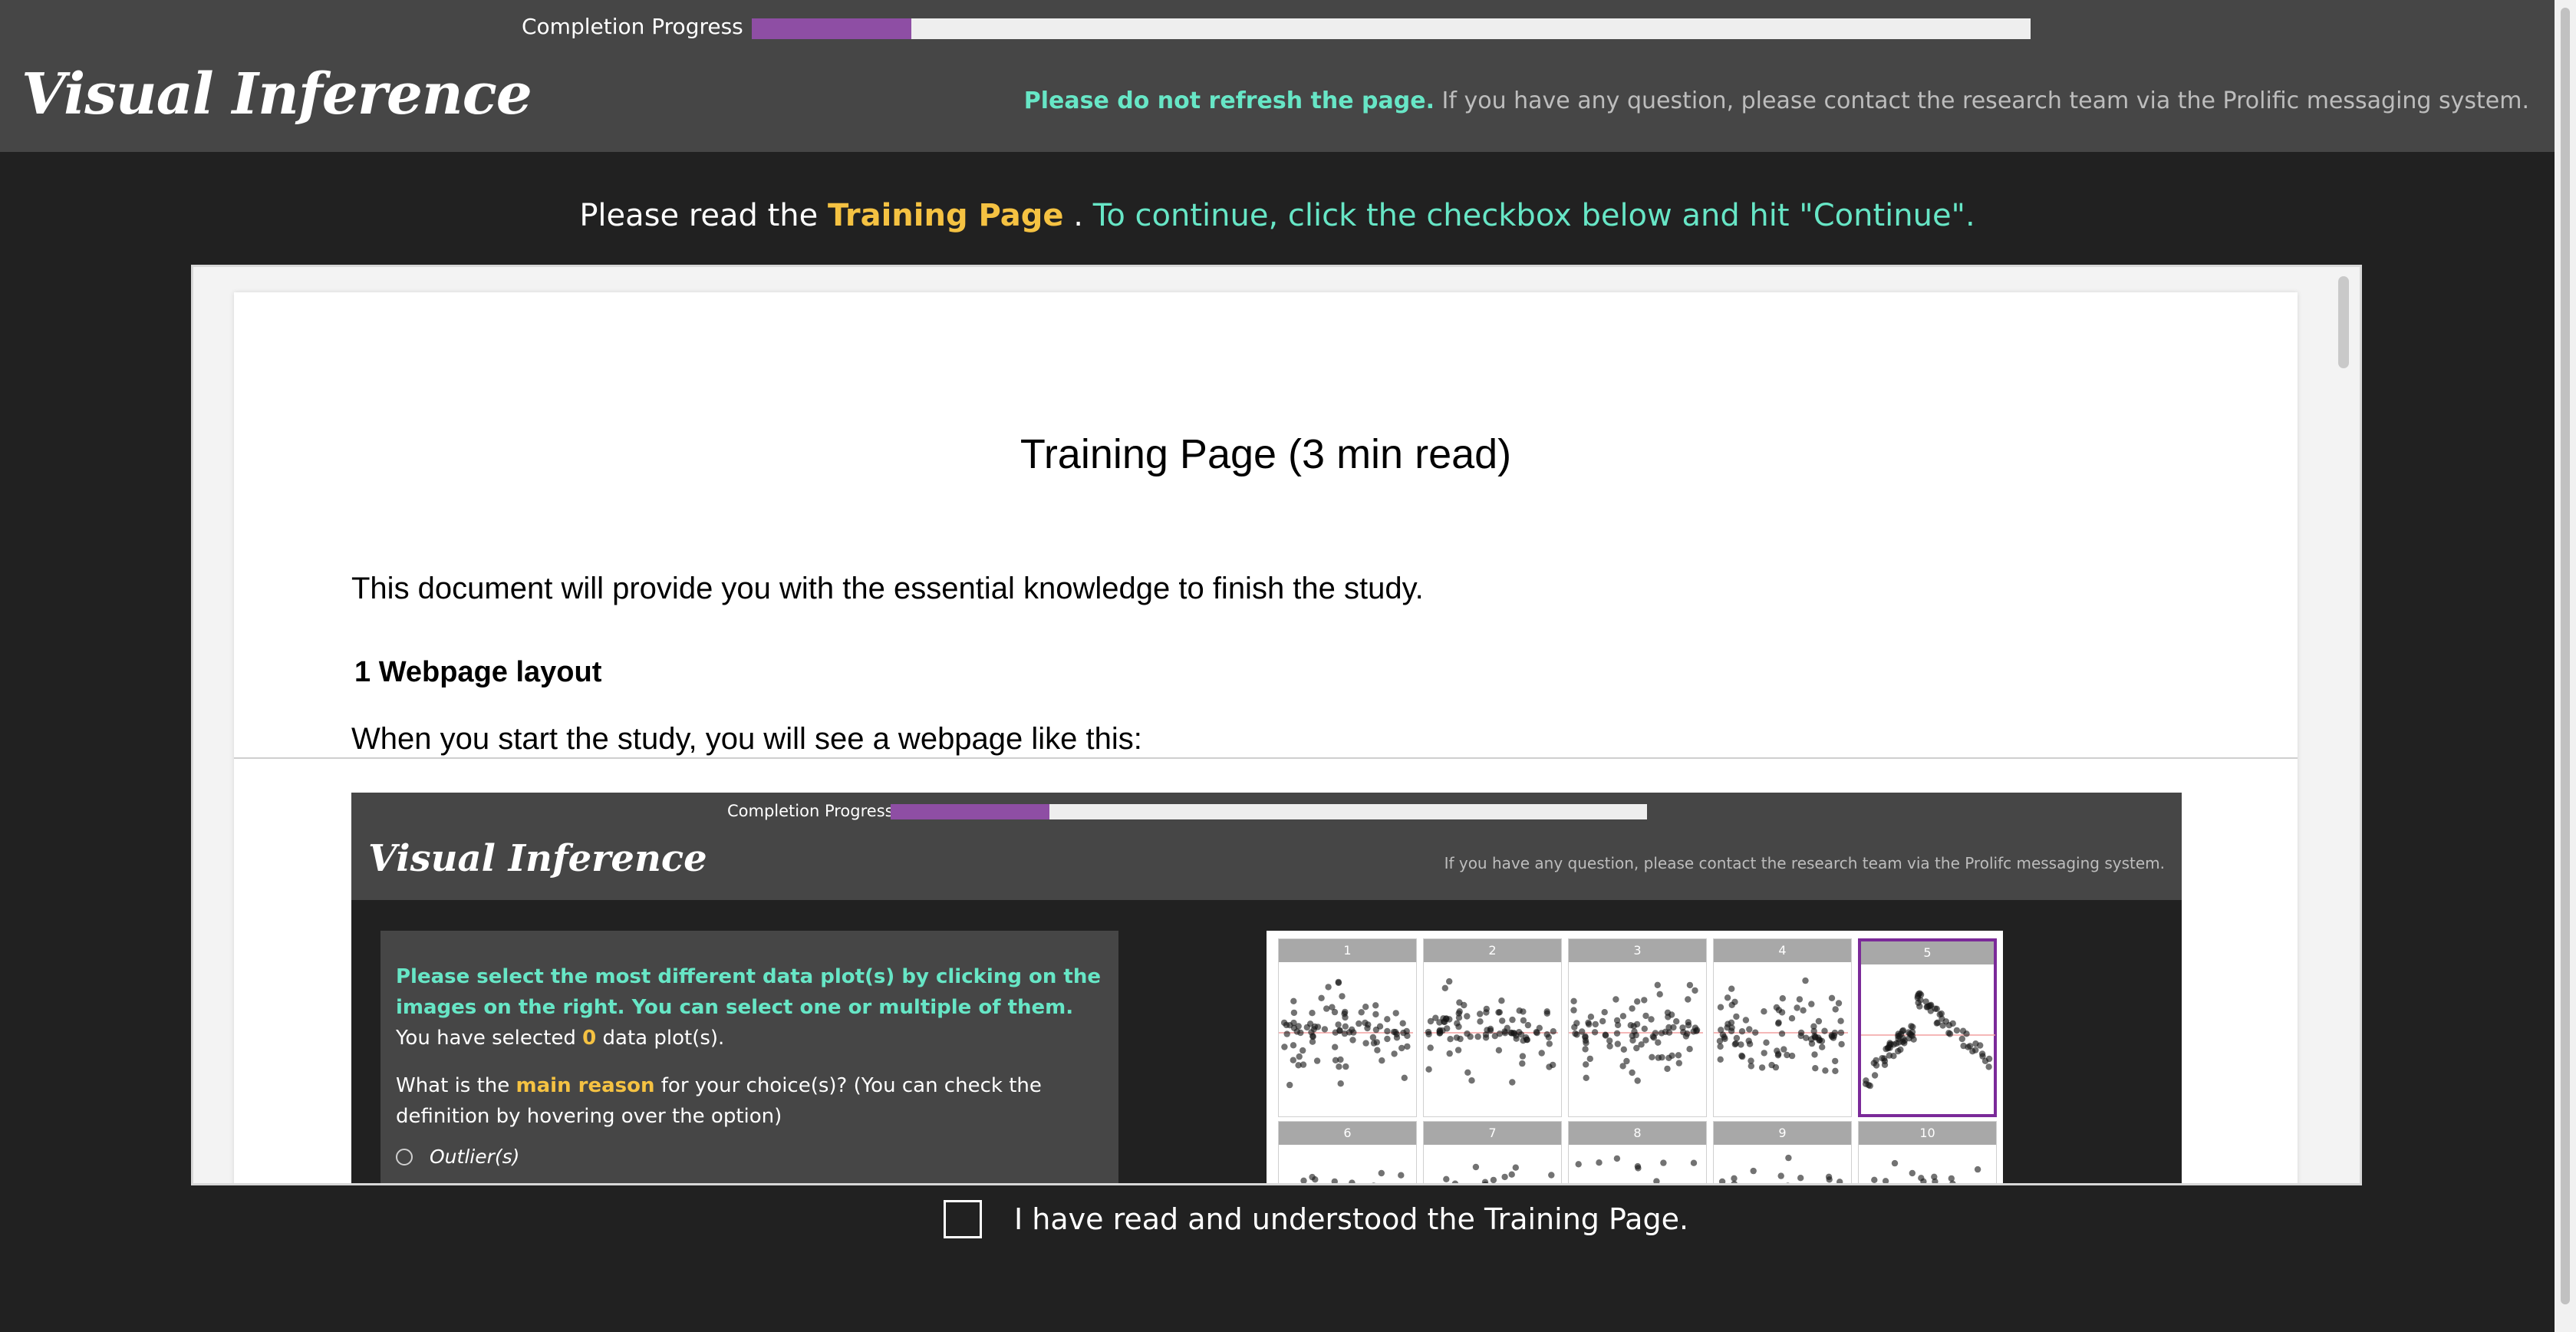 The image size is (2576, 1332). I want to click on instruction-prefix: Please read the, so click(703, 215).